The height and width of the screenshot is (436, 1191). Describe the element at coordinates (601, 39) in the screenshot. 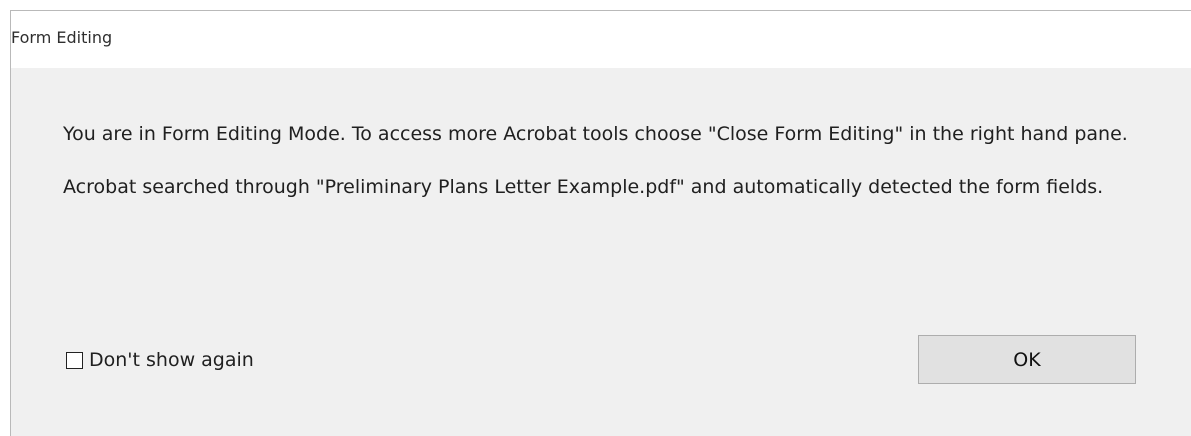

I see `dialog-titlebar: Form Editing` at that location.